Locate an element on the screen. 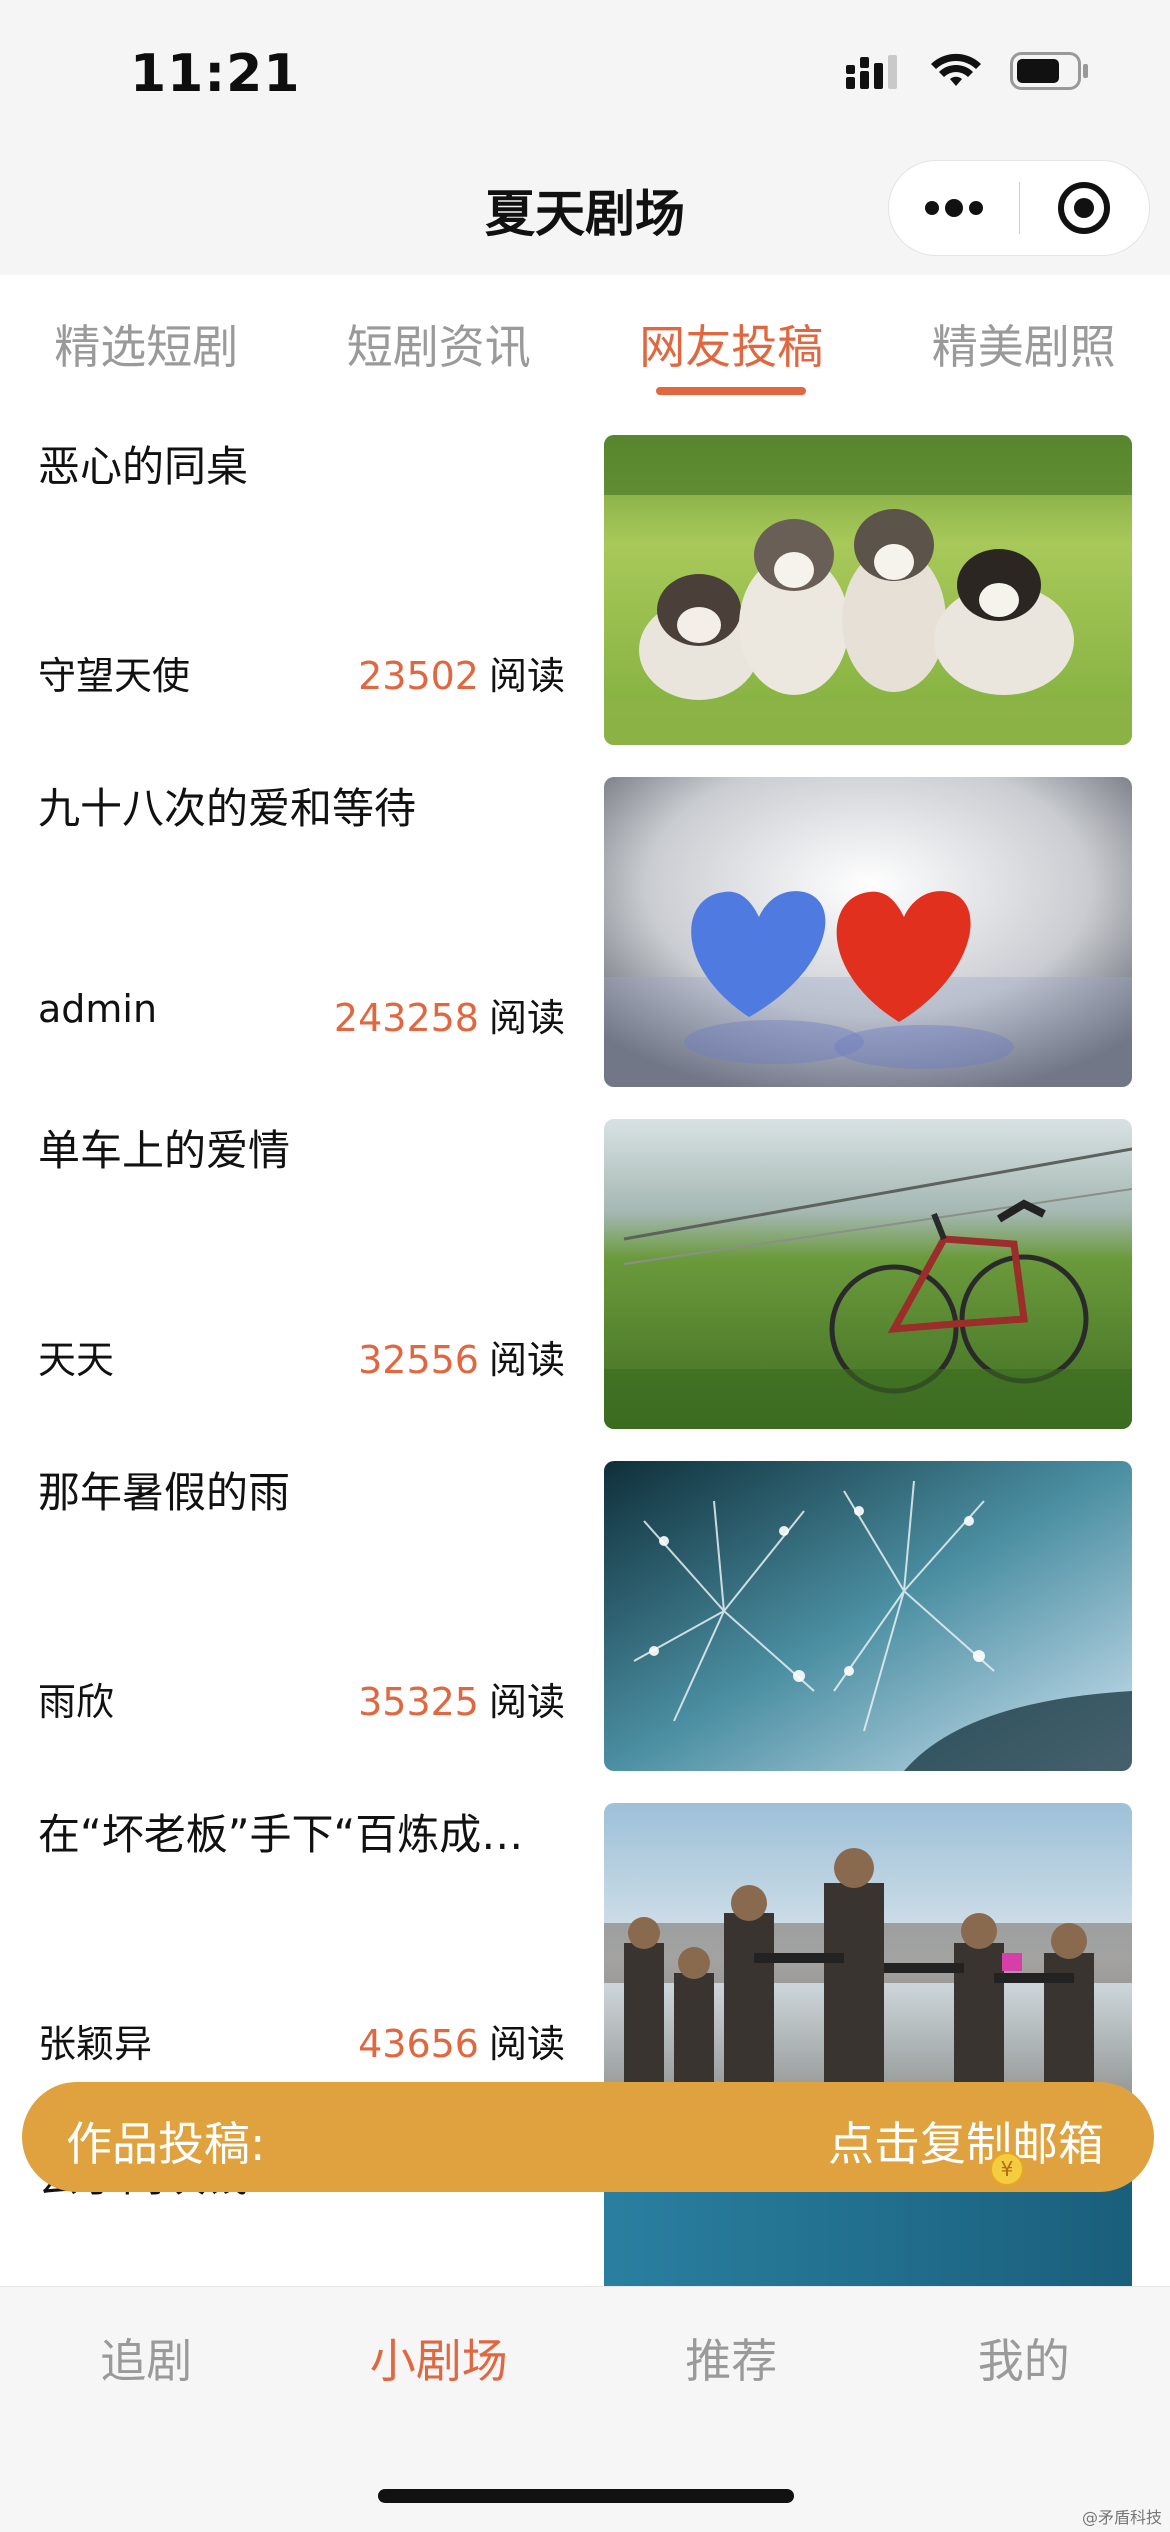  article-author: admin is located at coordinates (98, 1009).